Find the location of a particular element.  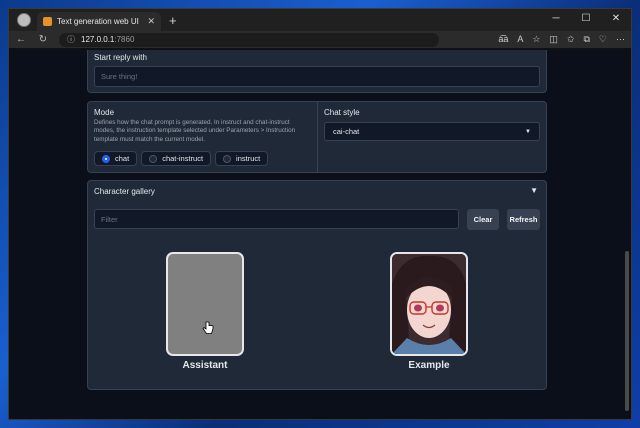

mode-radio-group: chat chat-instruct instruct is located at coordinates (181, 158).